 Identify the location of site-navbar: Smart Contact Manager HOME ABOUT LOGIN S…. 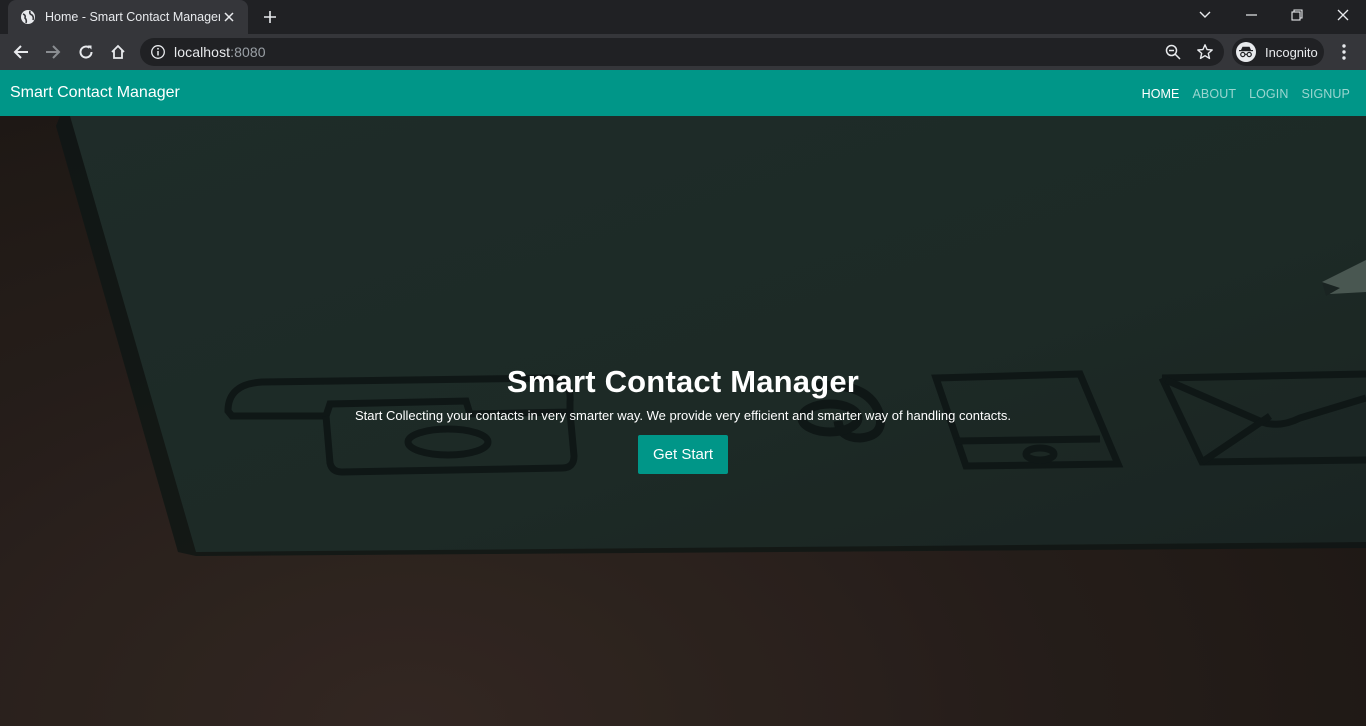
(683, 93).